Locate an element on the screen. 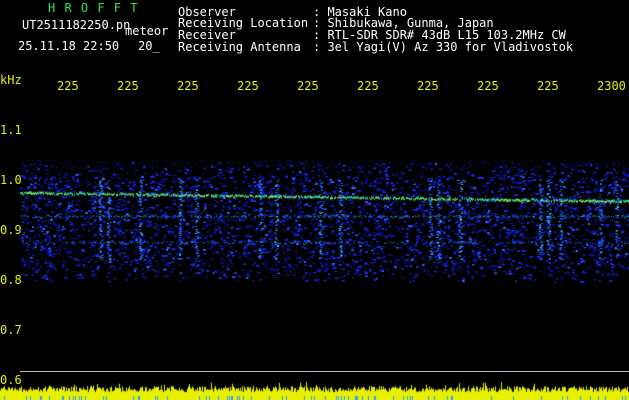 The image size is (629, 400). antenna-label: Receiving Antenna is located at coordinates (239, 47).